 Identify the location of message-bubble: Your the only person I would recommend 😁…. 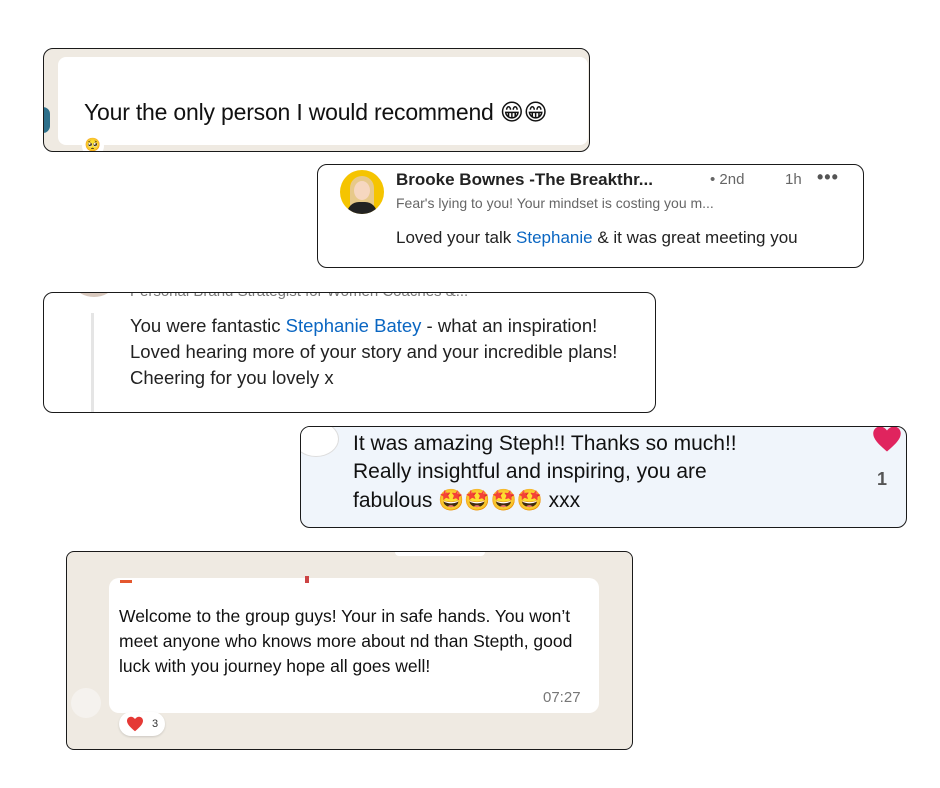
(323, 101).